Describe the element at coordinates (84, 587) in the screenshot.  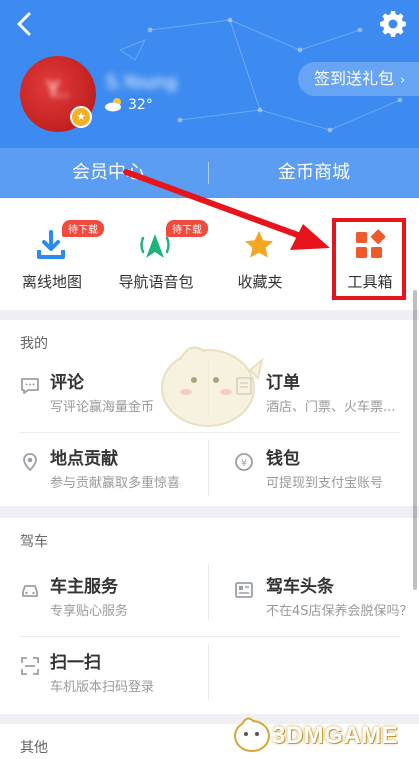
I see `cell-title: 车主服务` at that location.